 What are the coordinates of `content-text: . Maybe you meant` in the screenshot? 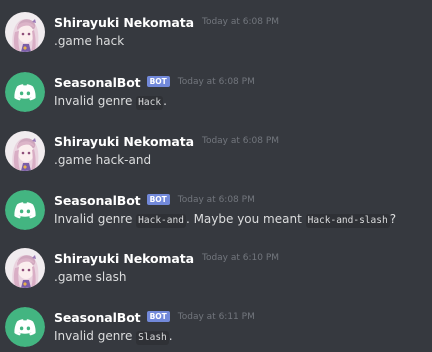 It's located at (245, 219).